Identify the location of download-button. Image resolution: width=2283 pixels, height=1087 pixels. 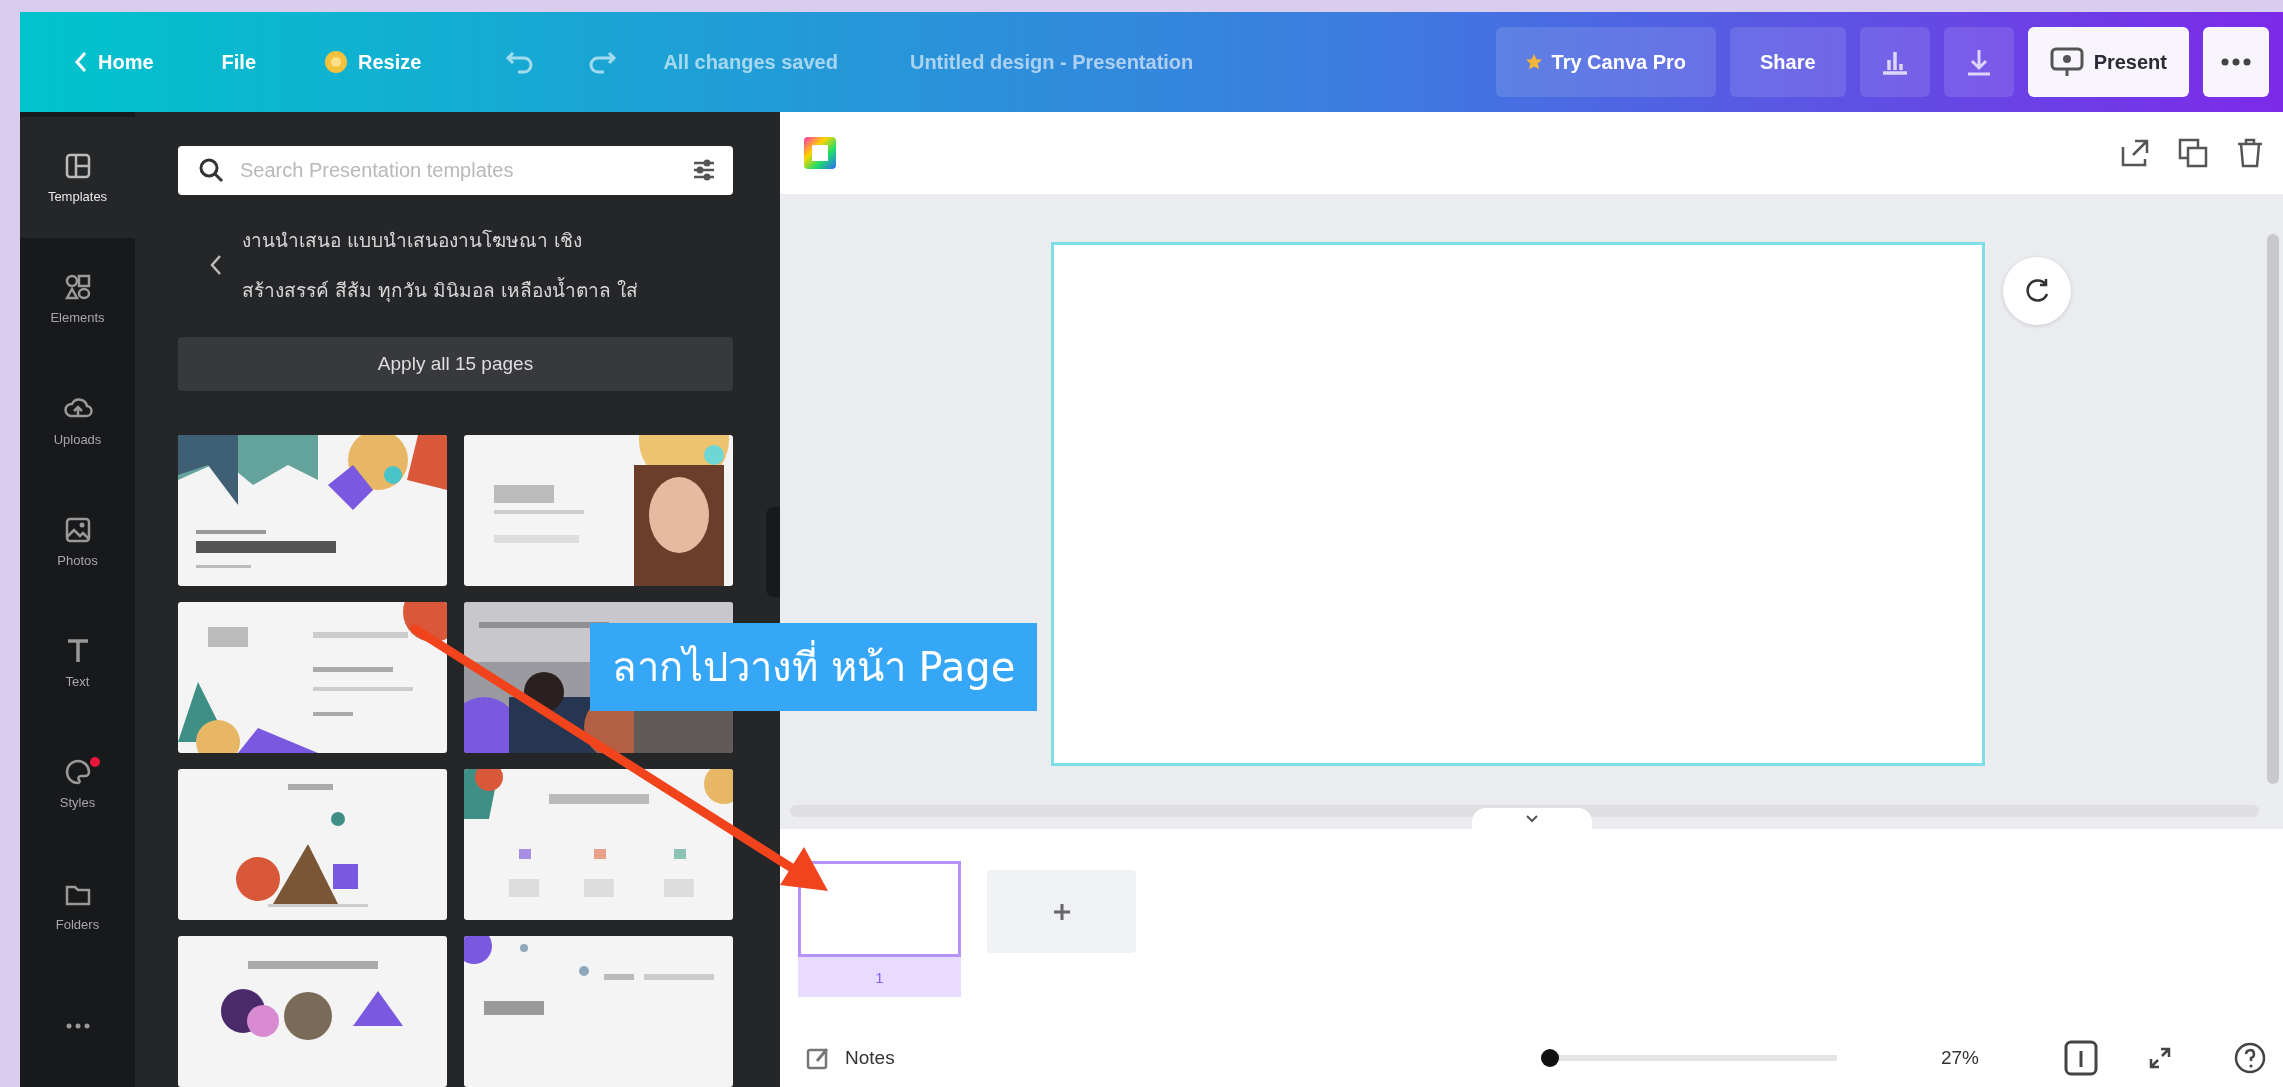
(1978, 62).